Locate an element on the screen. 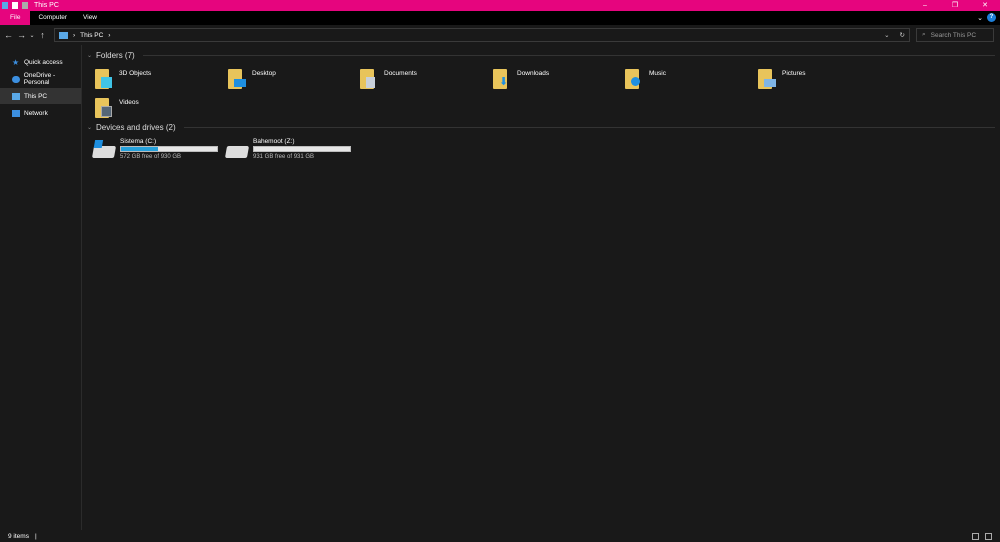 This screenshot has height=542, width=1000. new-folder-icon is located at coordinates (25, 5).